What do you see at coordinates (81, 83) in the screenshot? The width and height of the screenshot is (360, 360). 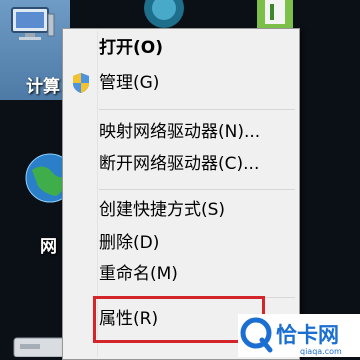 I see `uac-shield-icon` at bounding box center [81, 83].